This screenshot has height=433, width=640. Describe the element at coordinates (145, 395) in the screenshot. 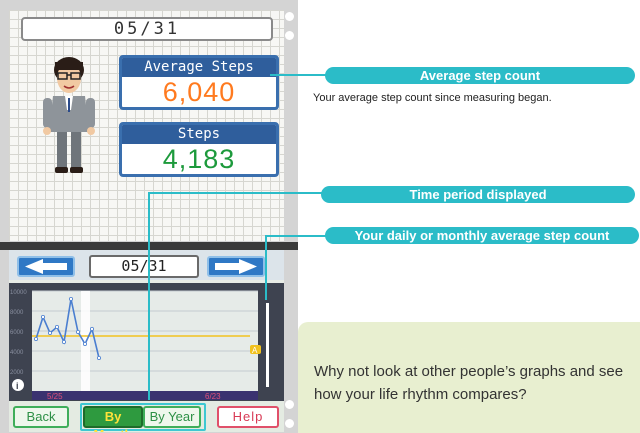

I see `x-axis-band` at that location.